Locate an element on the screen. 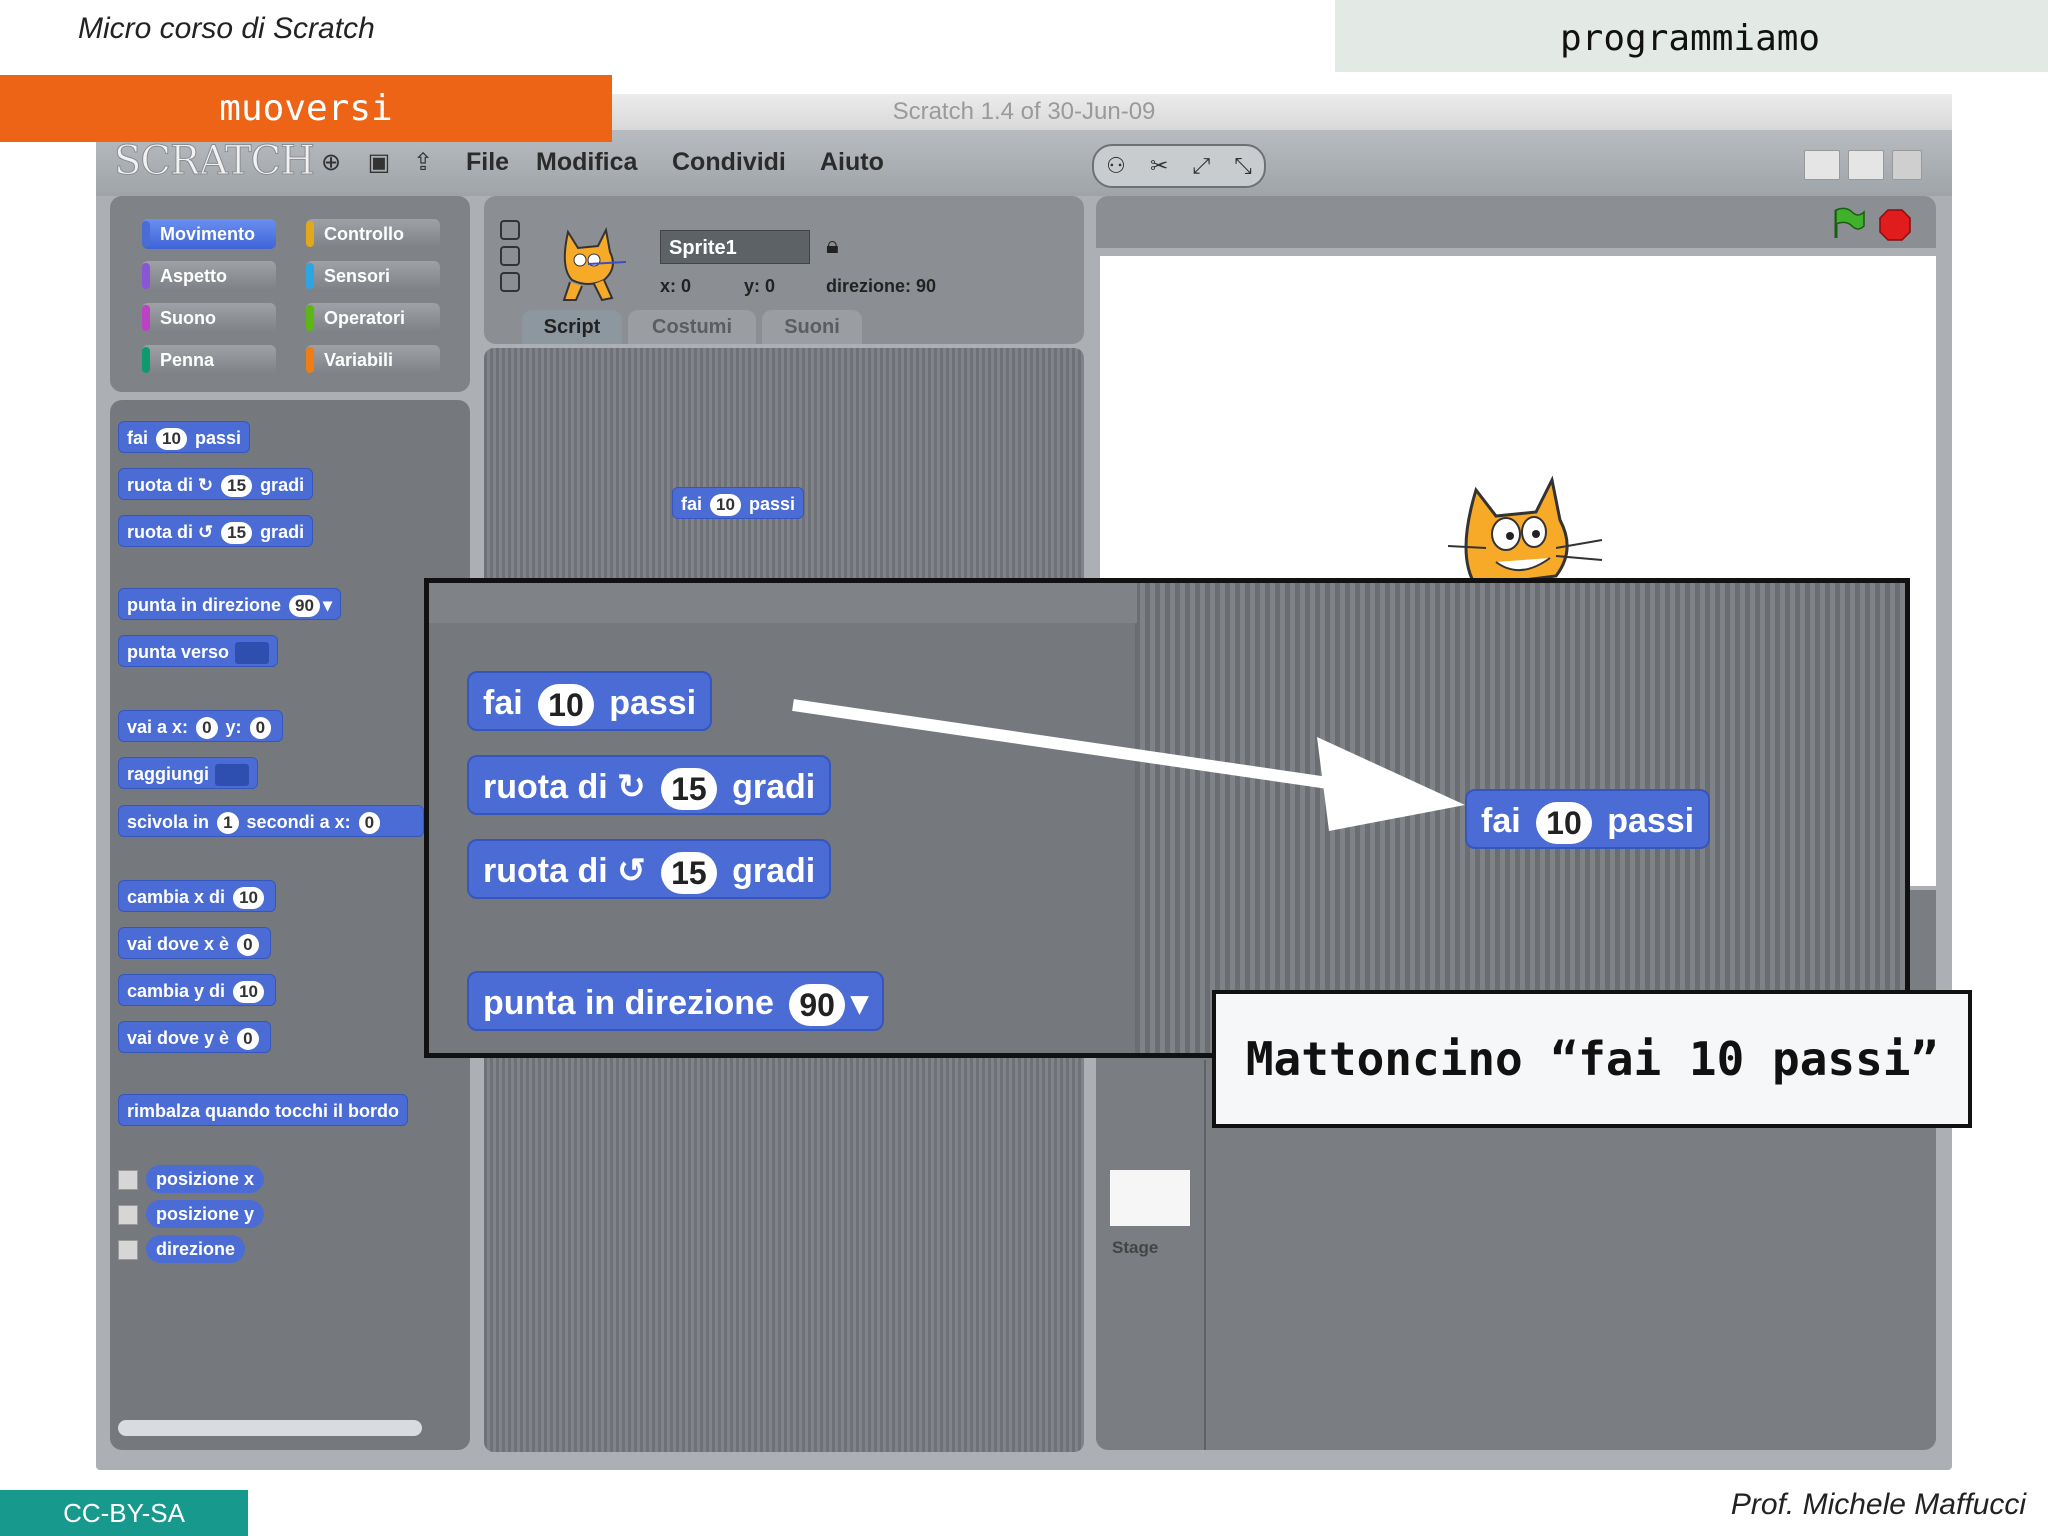  green-flag-icon is located at coordinates (1848, 223).